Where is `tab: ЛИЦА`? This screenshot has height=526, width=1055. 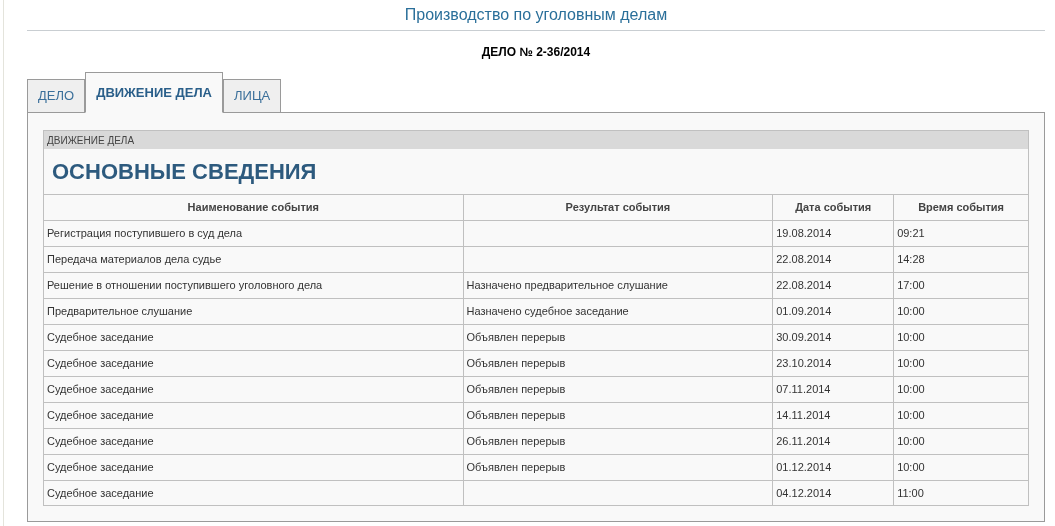 tab: ЛИЦА is located at coordinates (252, 96).